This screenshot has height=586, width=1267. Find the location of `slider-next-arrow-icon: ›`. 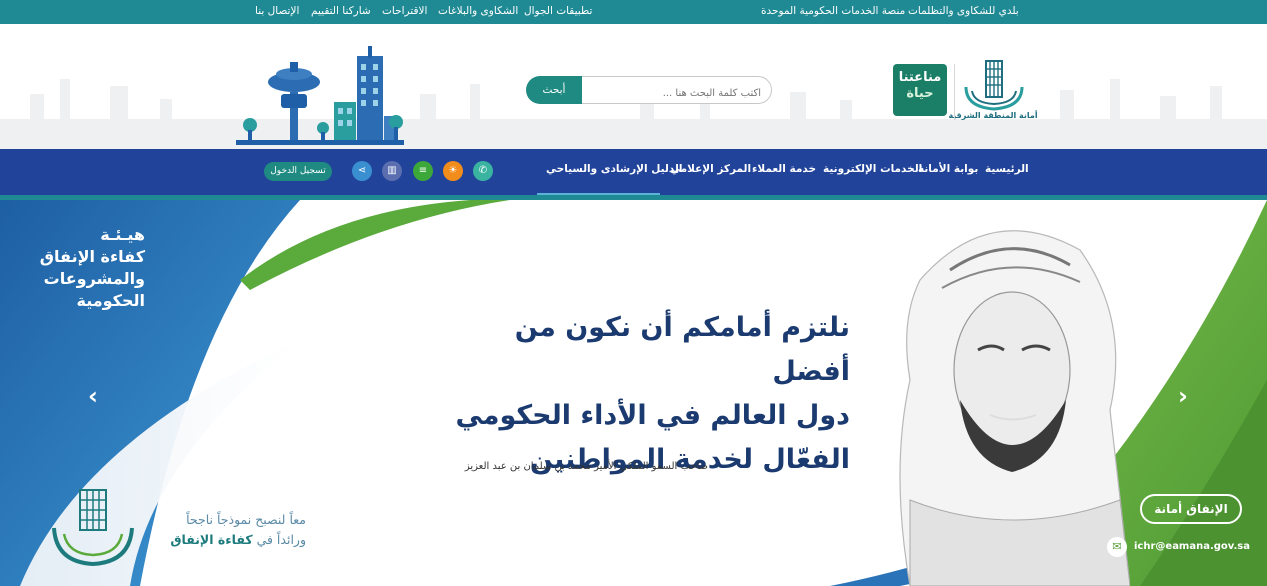

slider-next-arrow-icon: › is located at coordinates (1183, 396).